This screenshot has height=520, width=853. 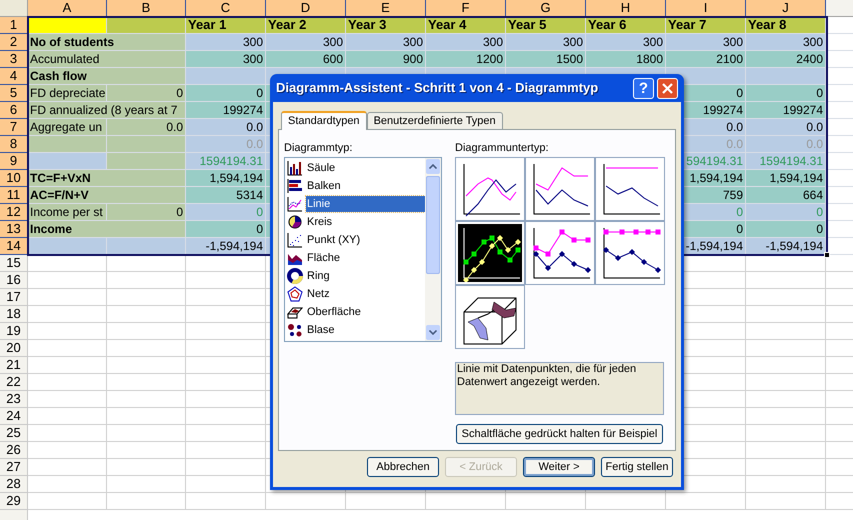 I want to click on row-header: 17, so click(x=14, y=297).